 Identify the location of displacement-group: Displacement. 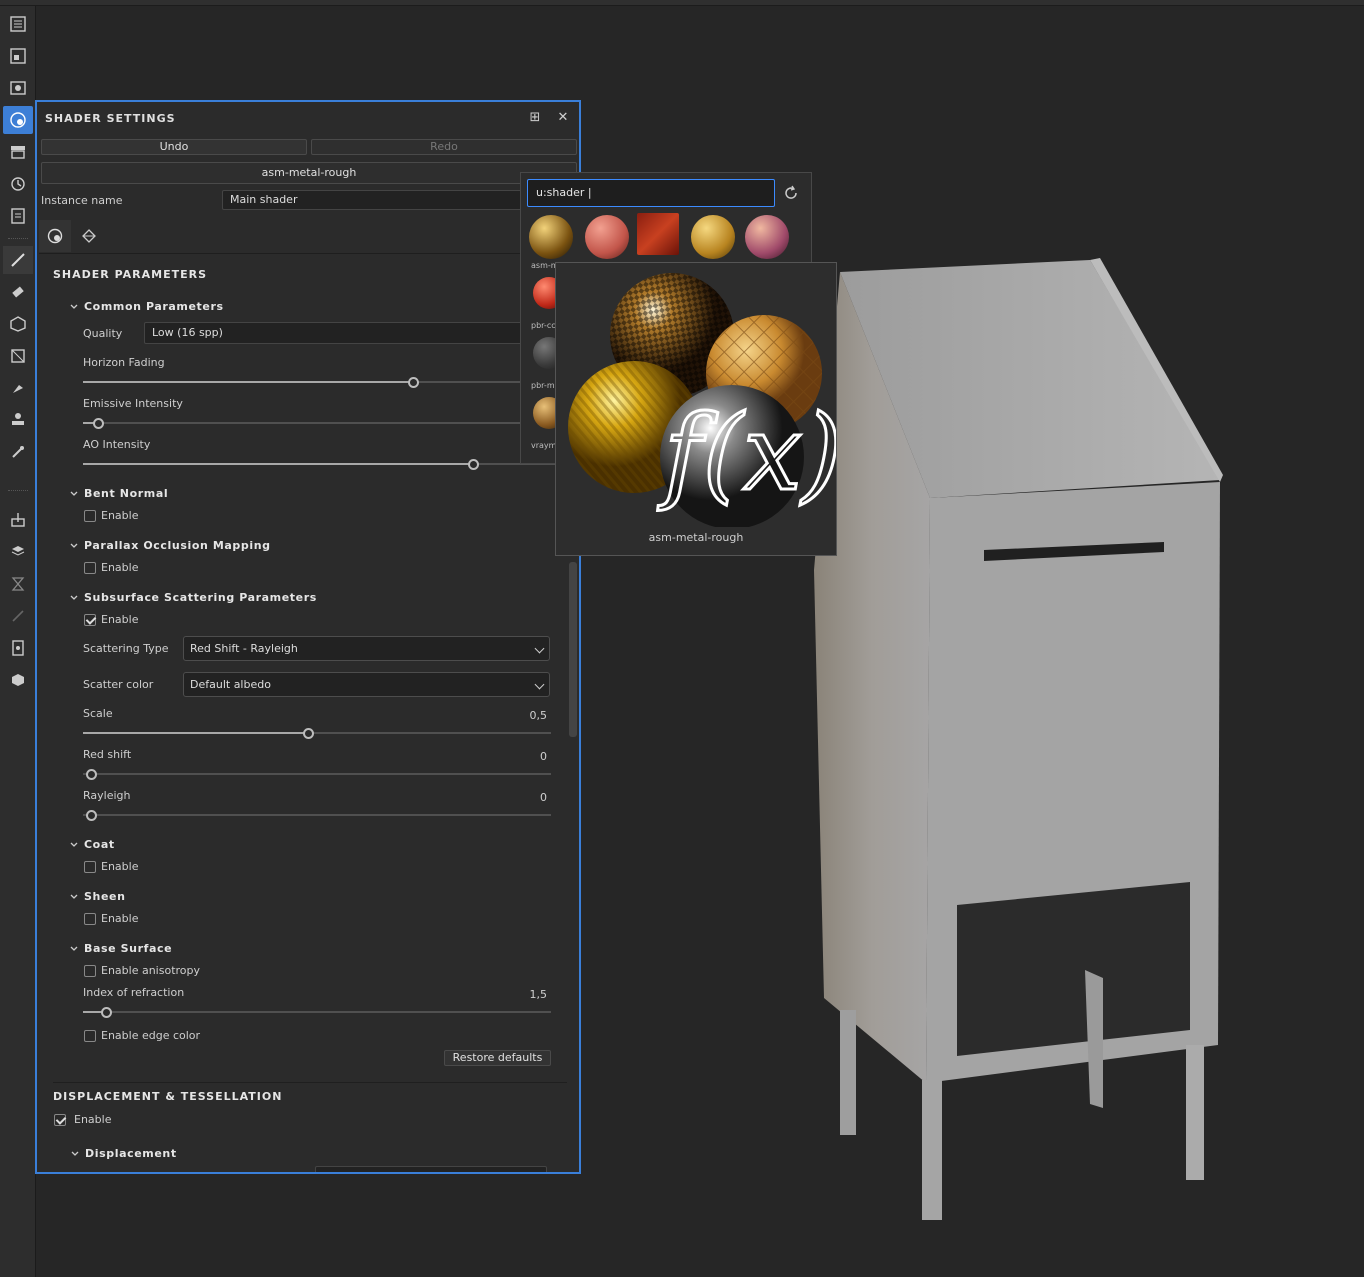
(131, 1153).